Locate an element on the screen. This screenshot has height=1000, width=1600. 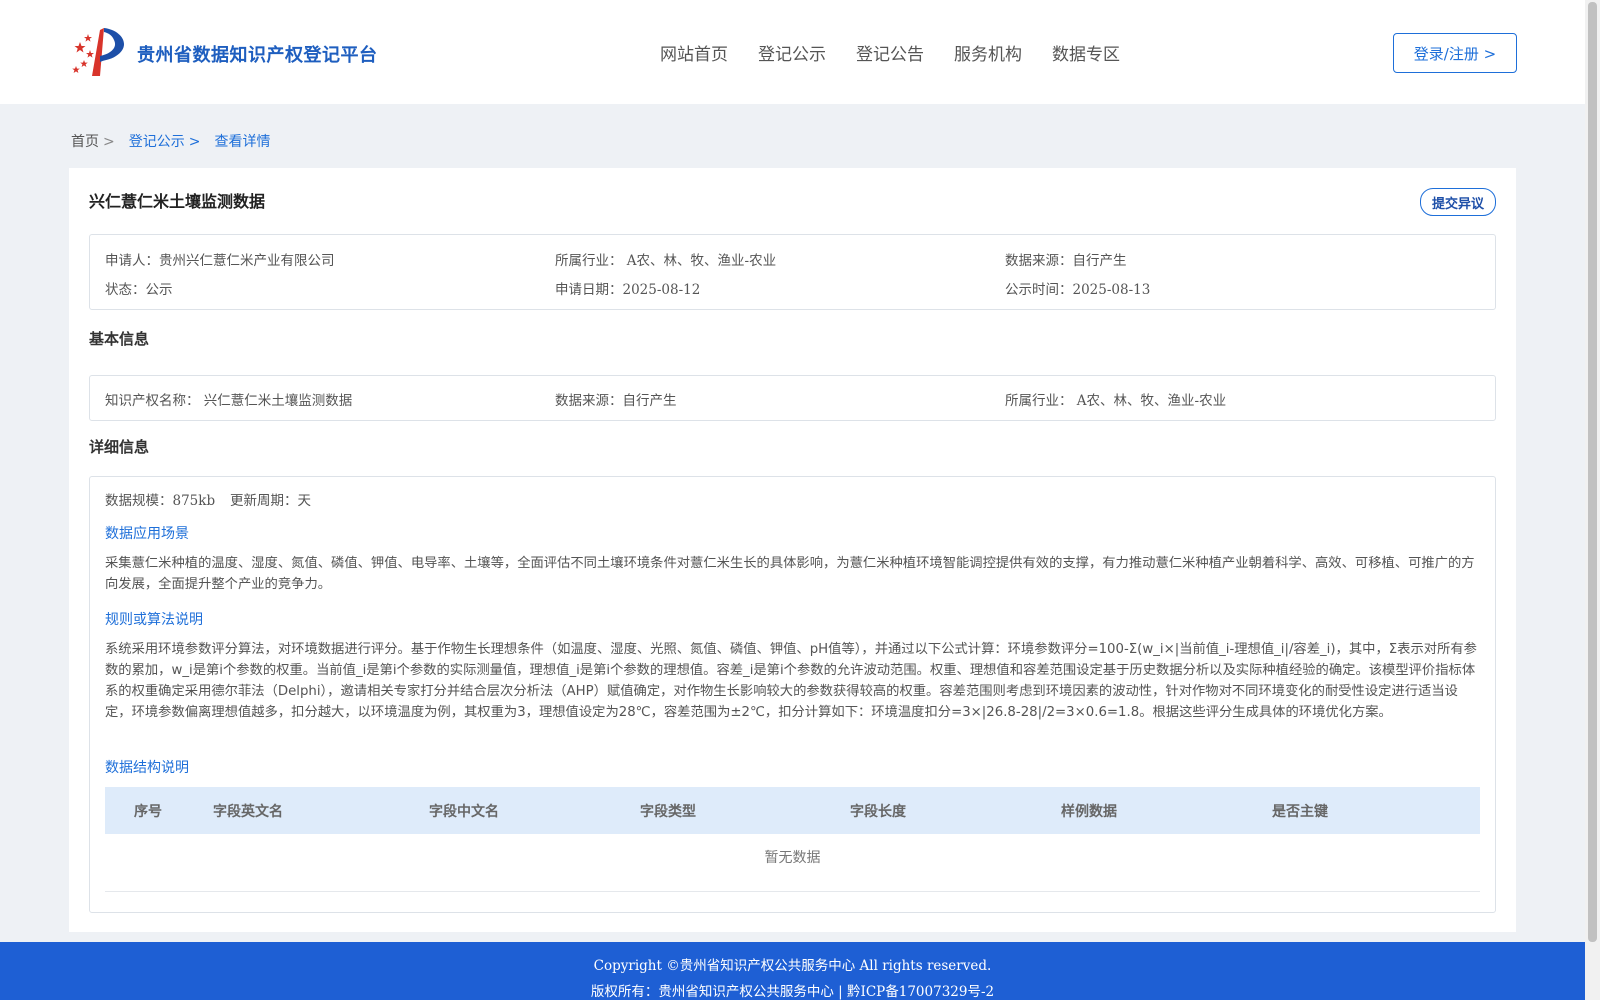
nav-service-agencies: 服务机构 is located at coordinates (988, 52).